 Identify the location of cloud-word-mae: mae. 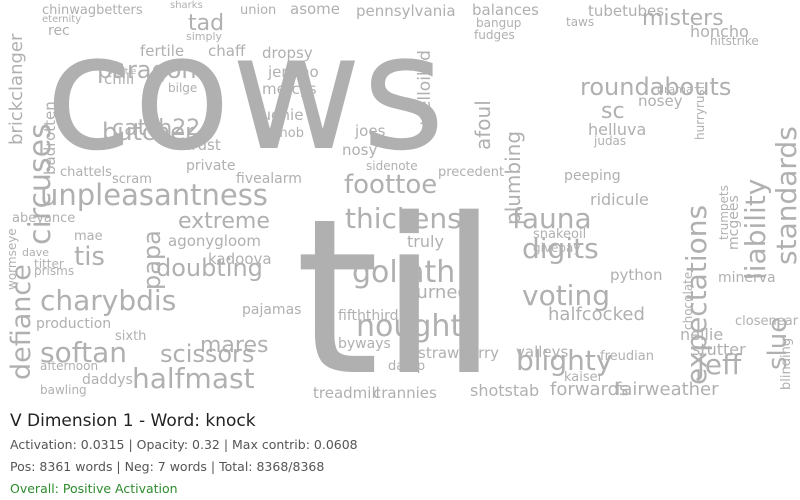
(88, 236).